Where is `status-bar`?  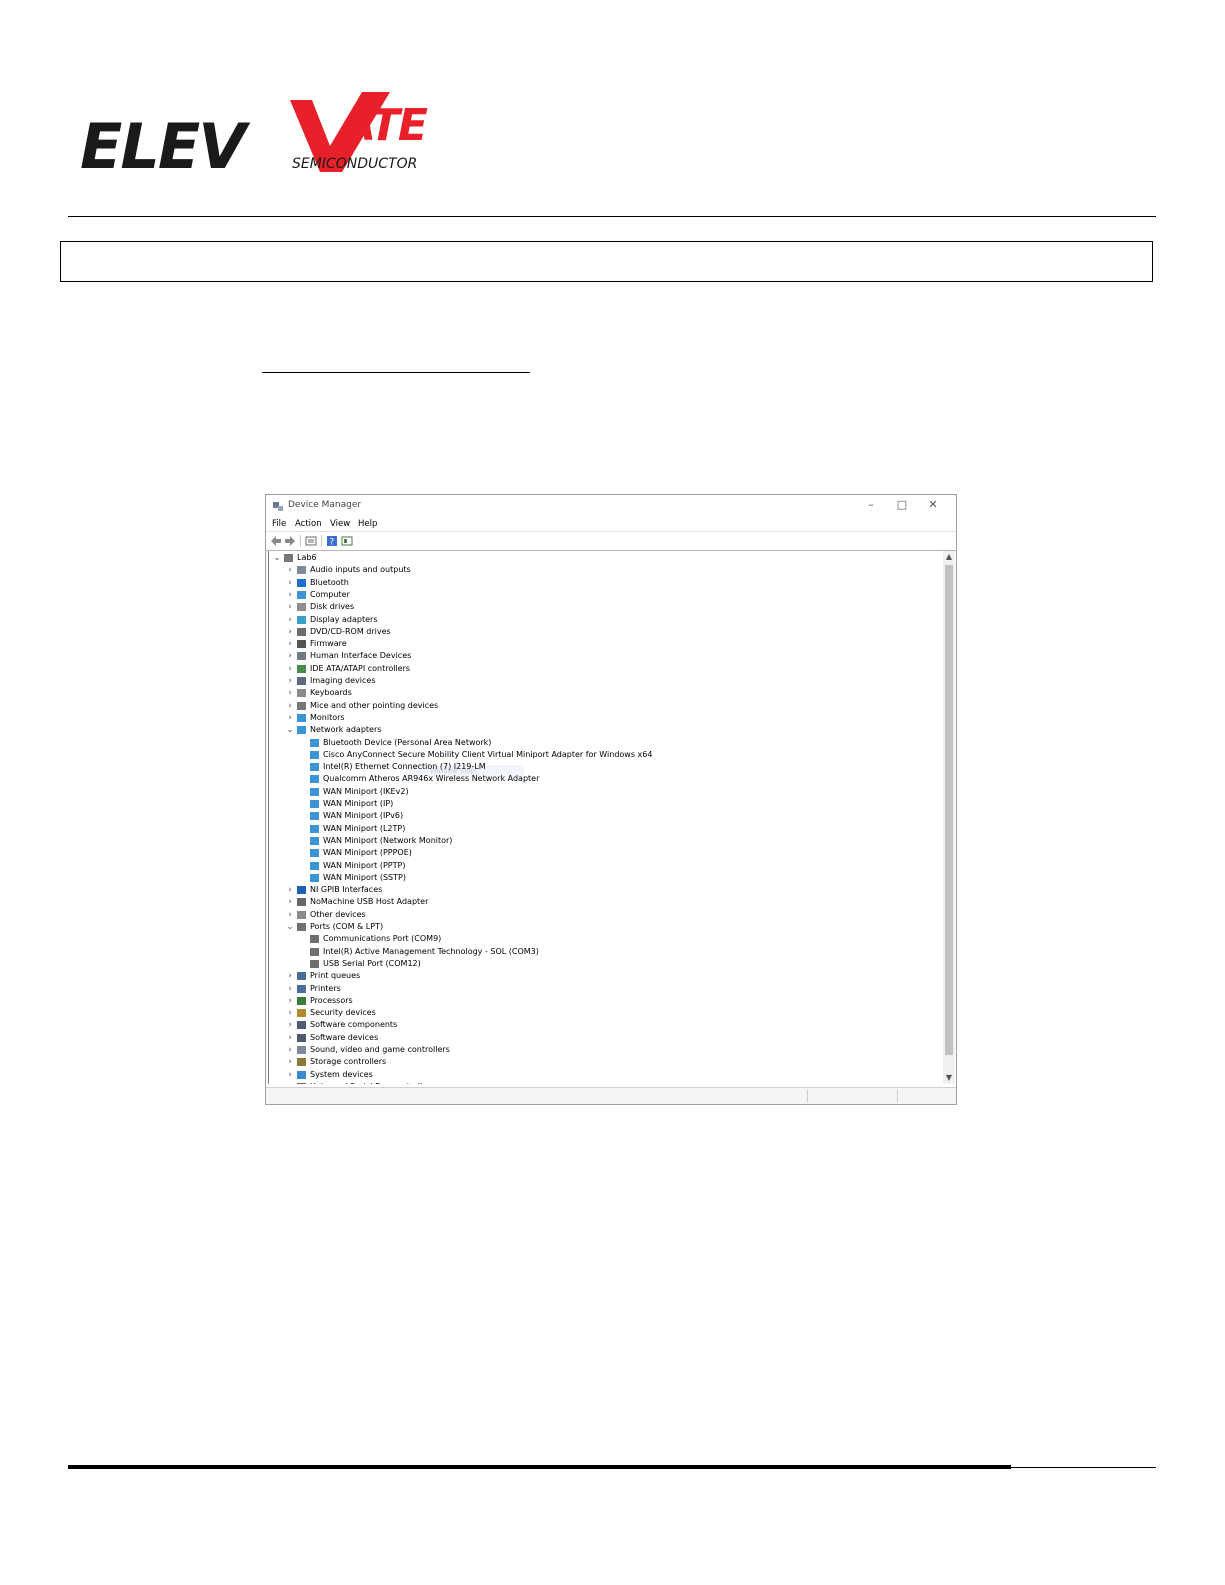
status-bar is located at coordinates (611, 1095).